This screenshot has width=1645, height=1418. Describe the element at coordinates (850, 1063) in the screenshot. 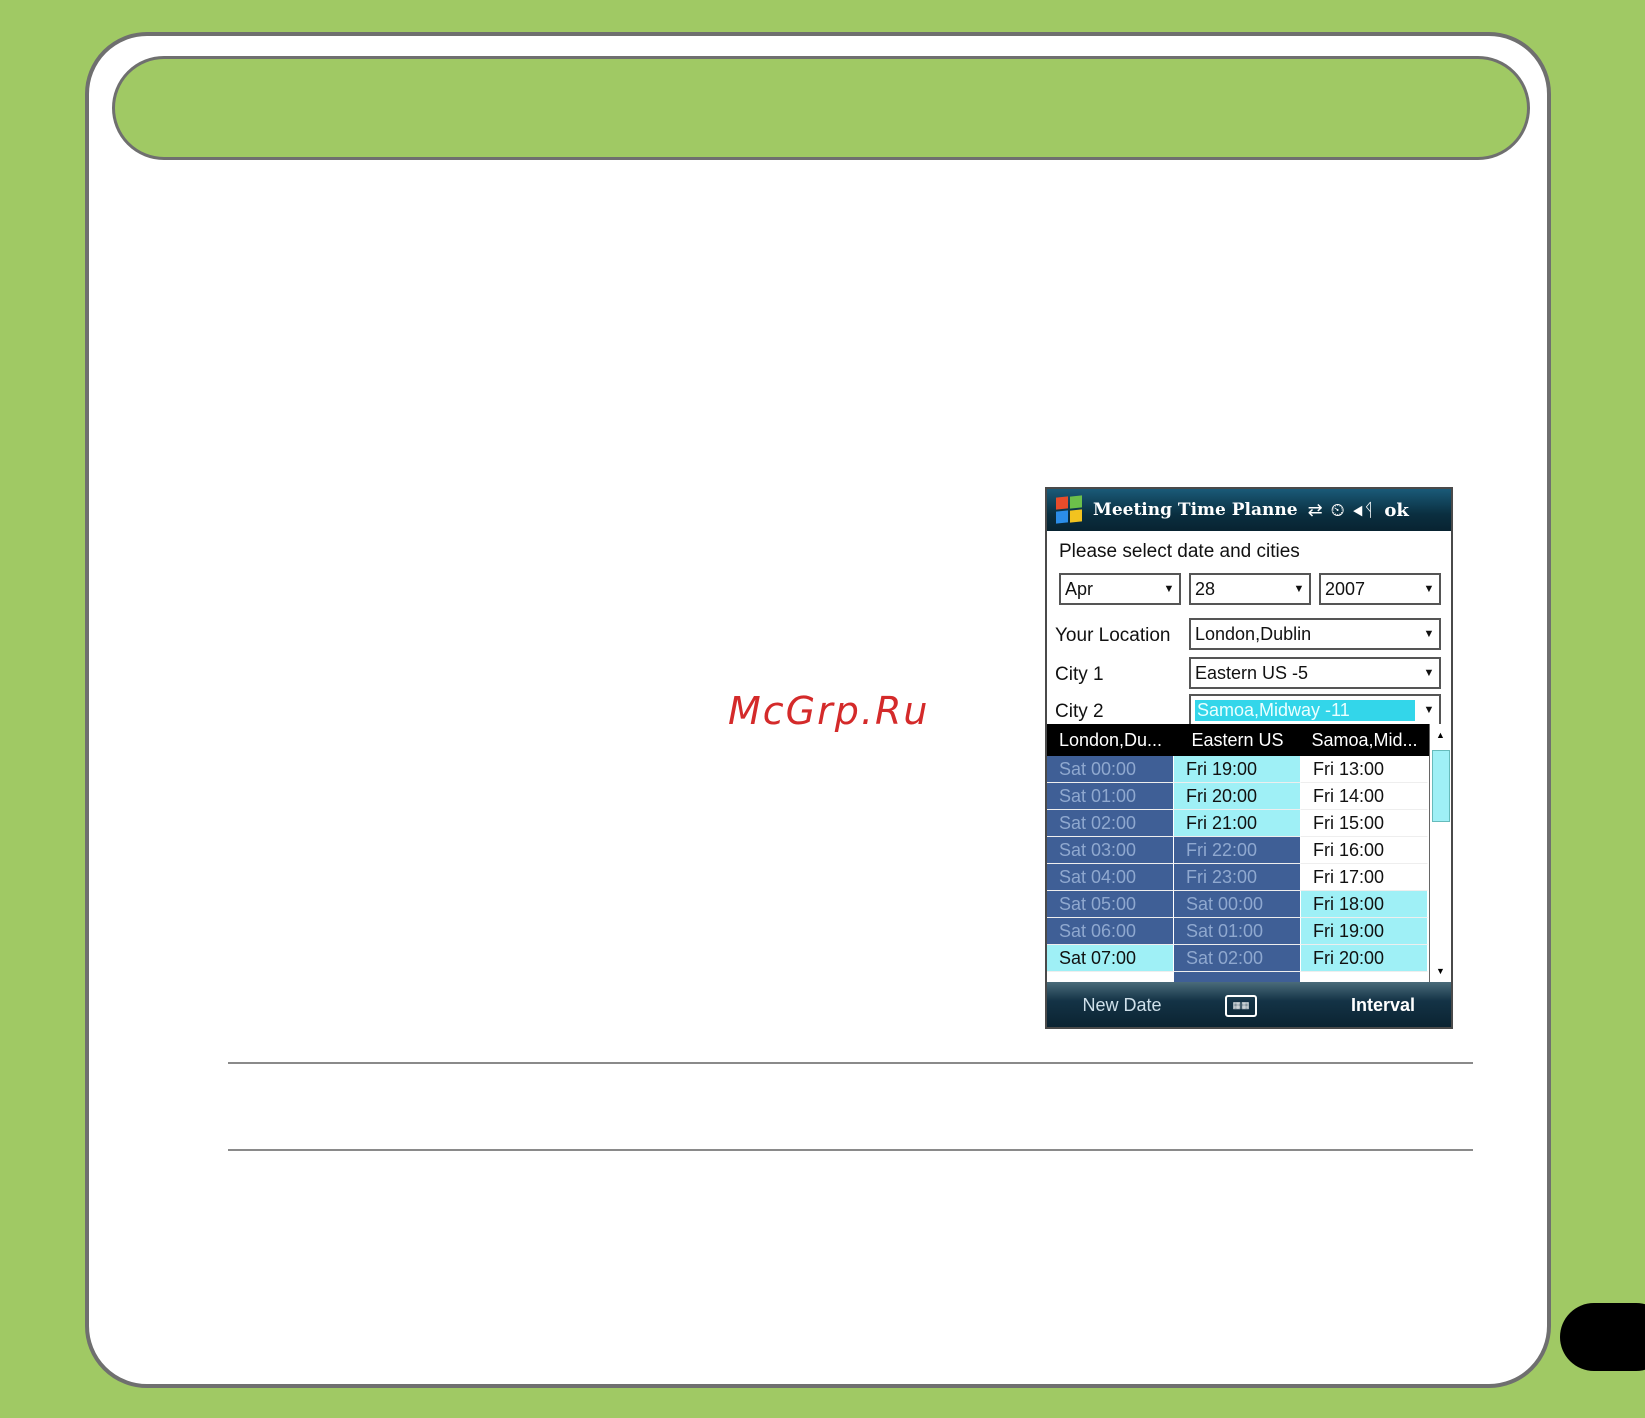

I see `divider-top` at that location.